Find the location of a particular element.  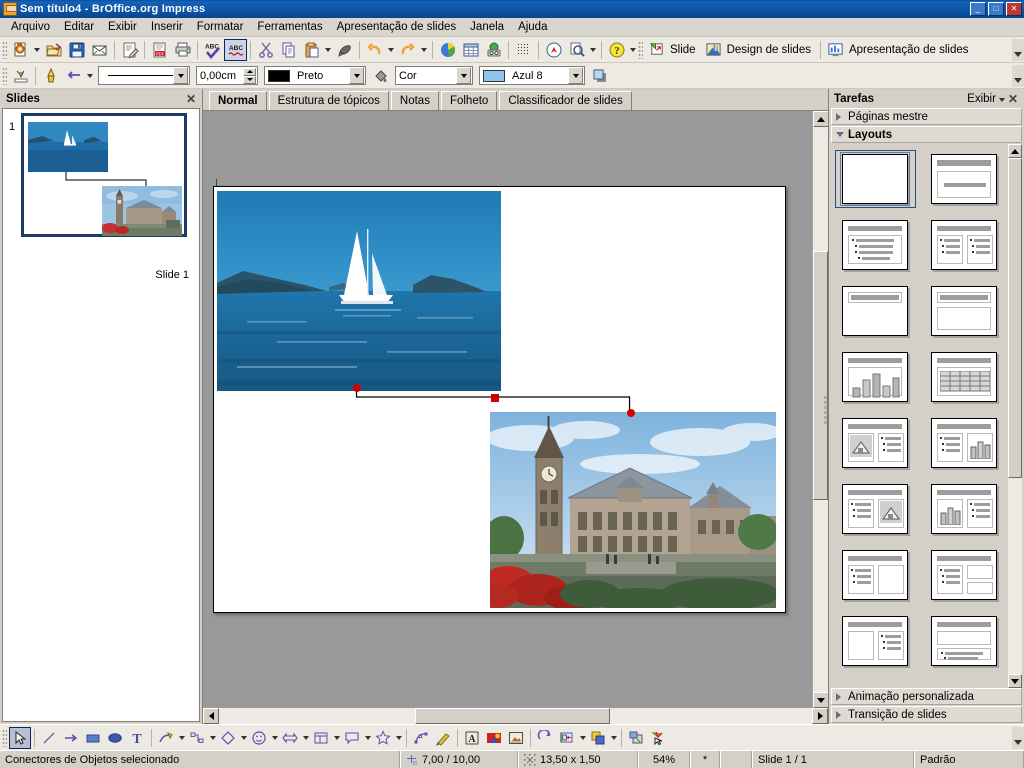

vertical-scroll-thumb is located at coordinates (820, 375).